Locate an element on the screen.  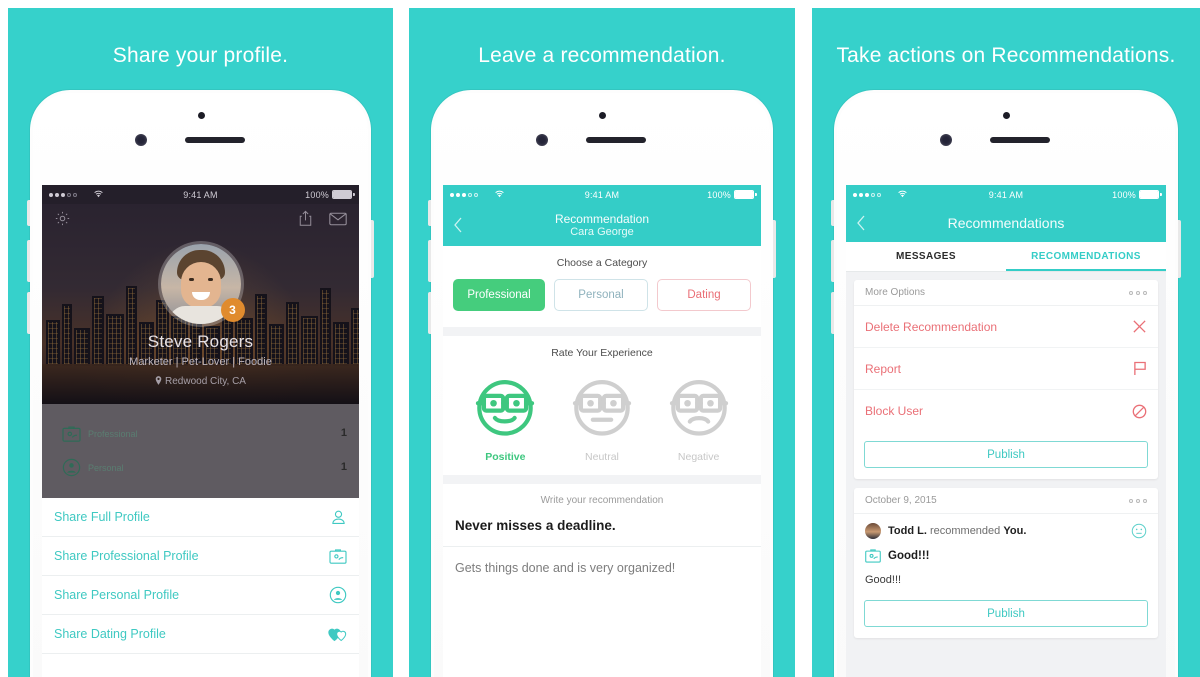
stat-row: Personal 1 is located at coordinates (200, 467).